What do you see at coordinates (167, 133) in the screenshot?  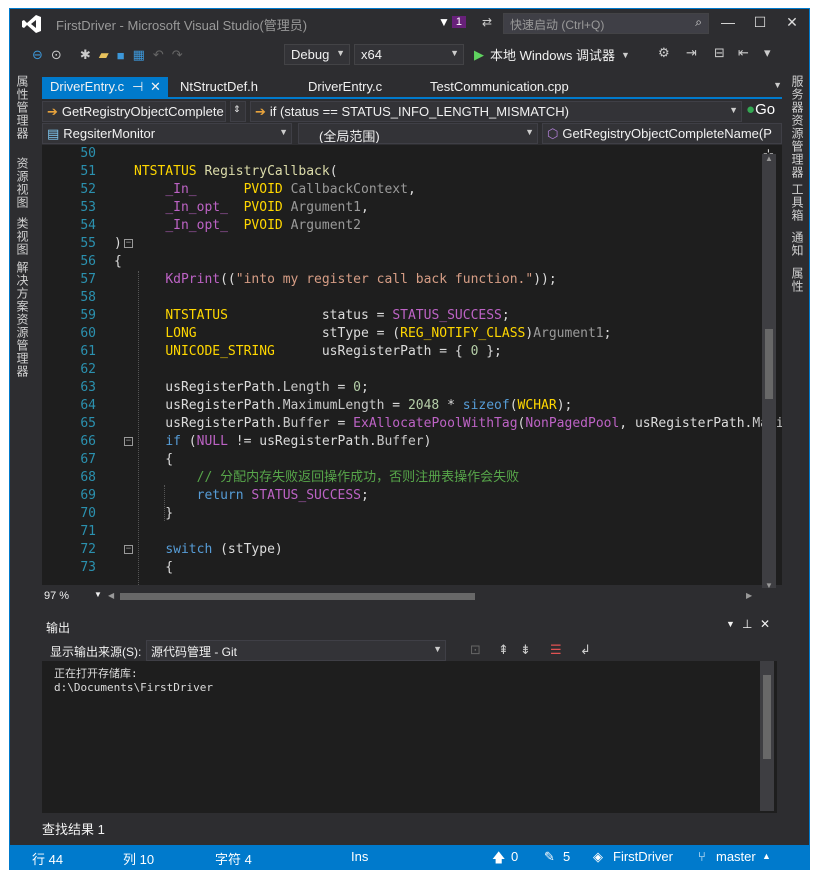 I see `project-dropdown: ▤ RegsiterMonitor ▼` at bounding box center [167, 133].